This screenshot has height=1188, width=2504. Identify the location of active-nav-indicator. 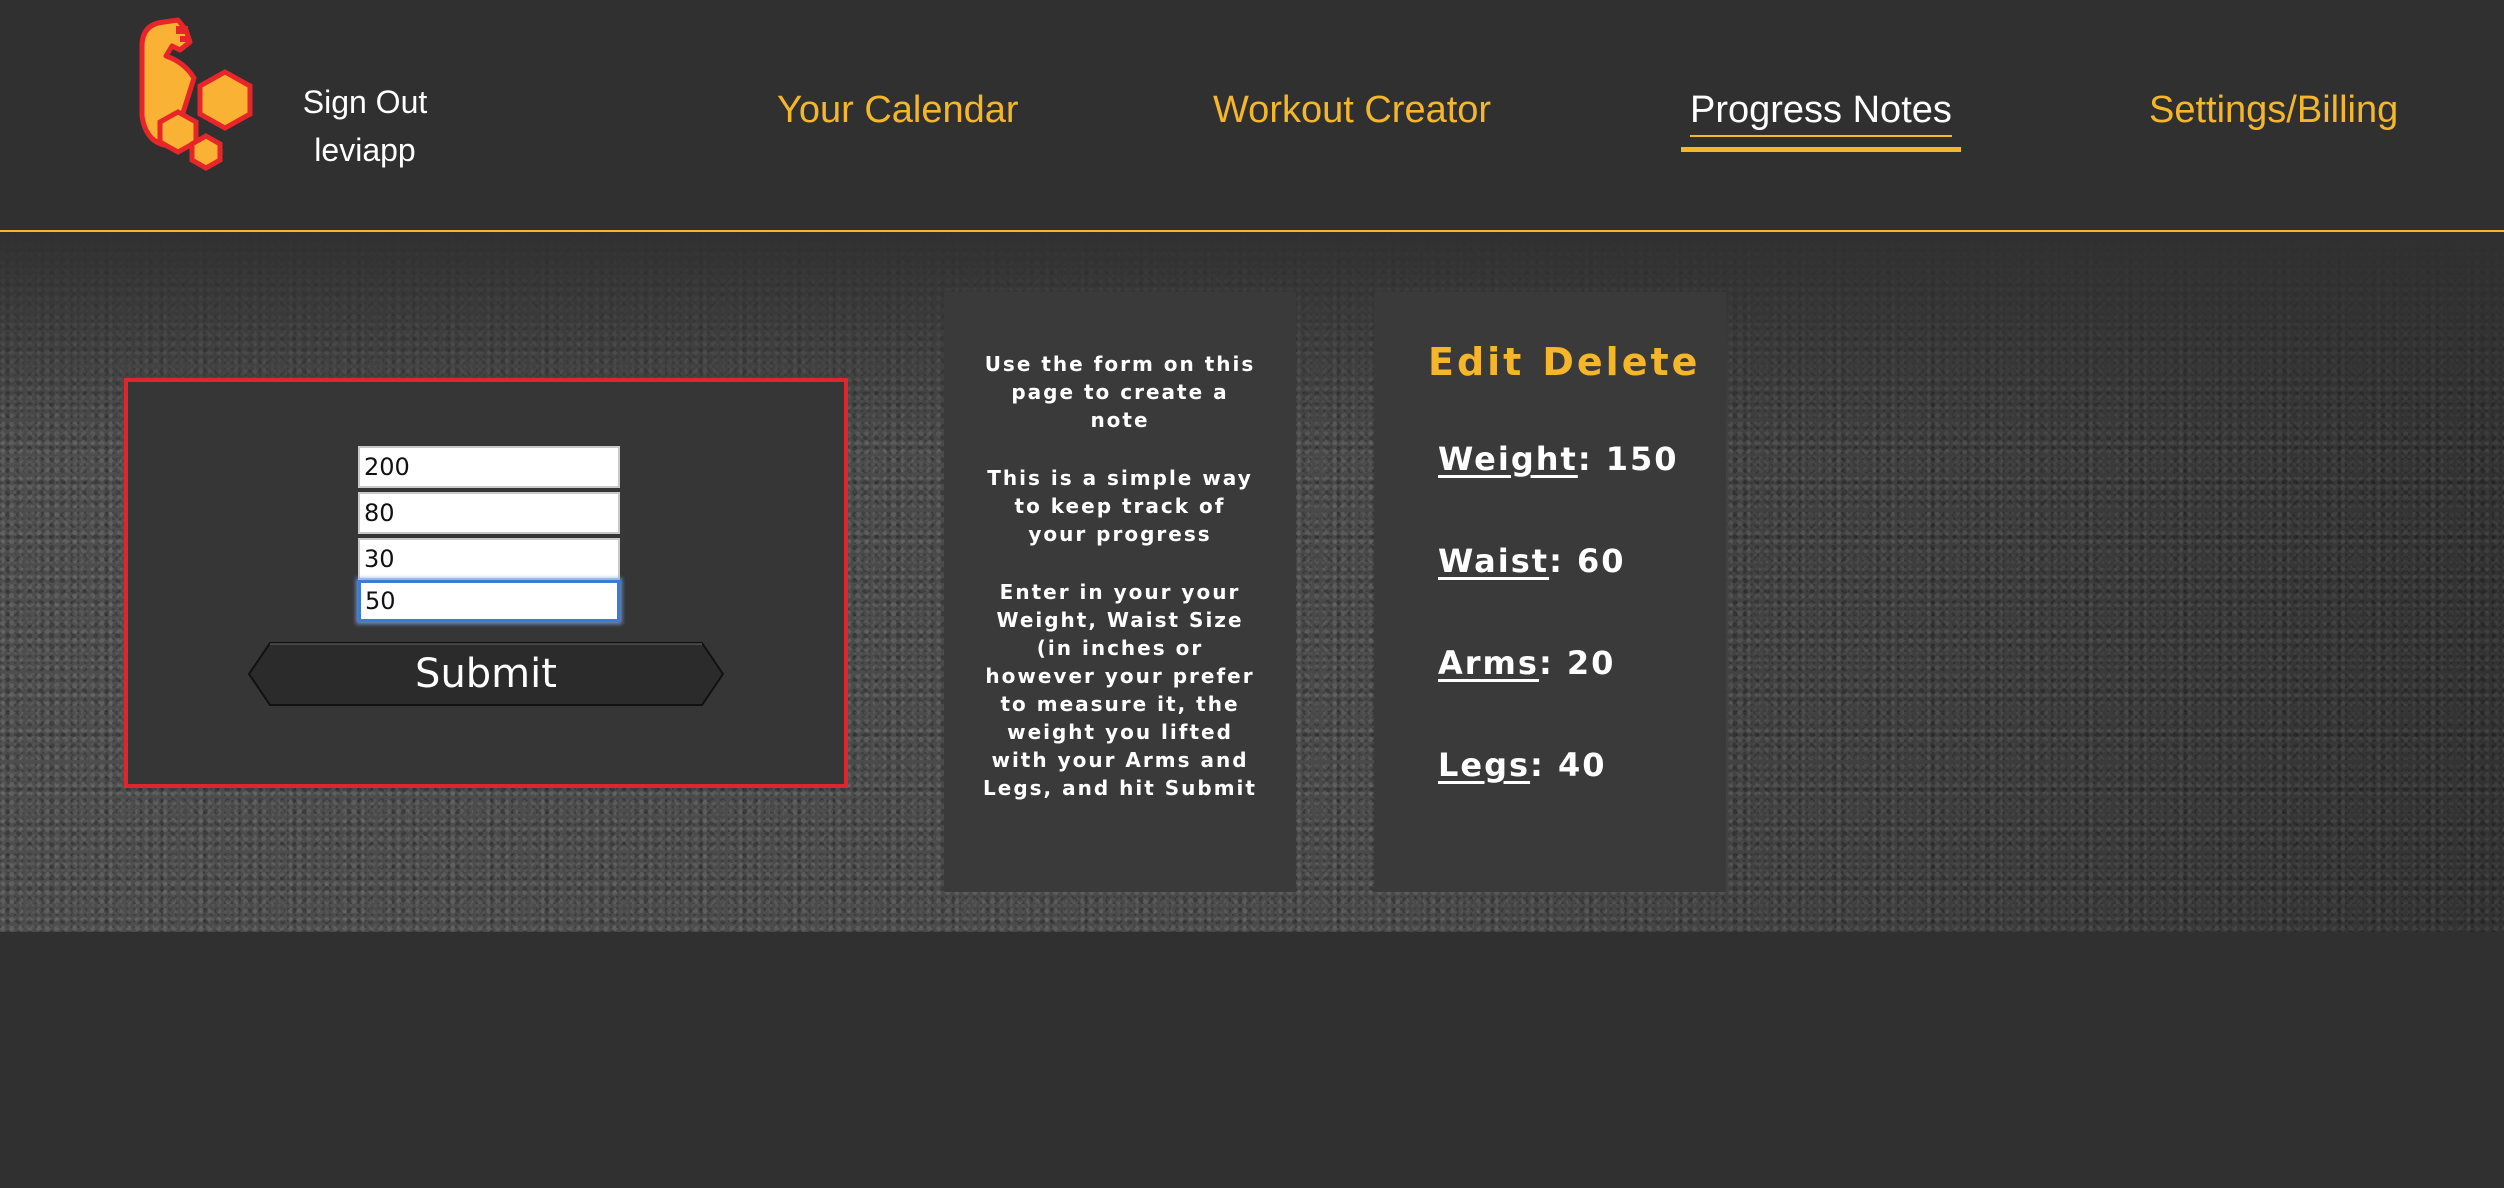
(1821, 149).